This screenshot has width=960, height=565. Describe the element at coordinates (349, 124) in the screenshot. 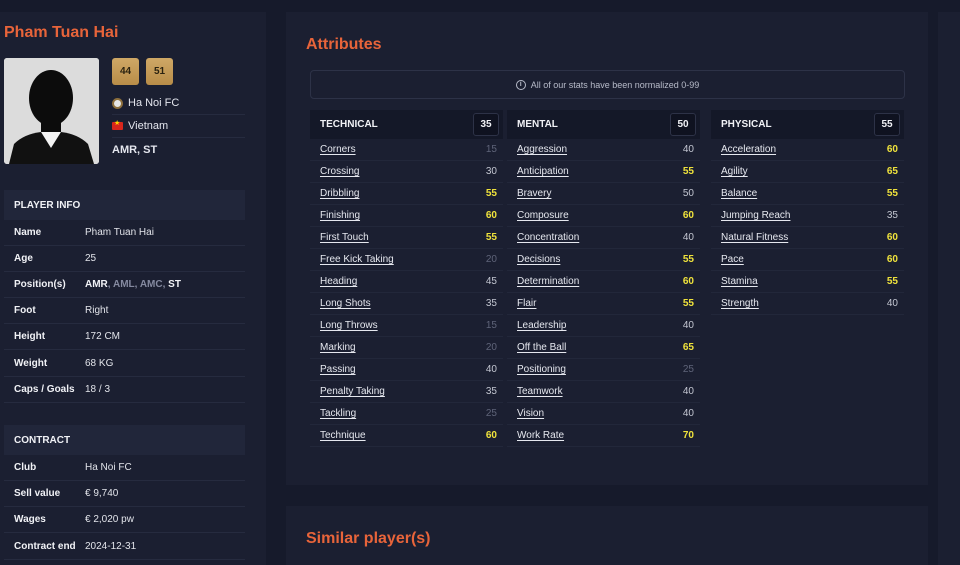

I see `category-name: TECHNICAL` at that location.